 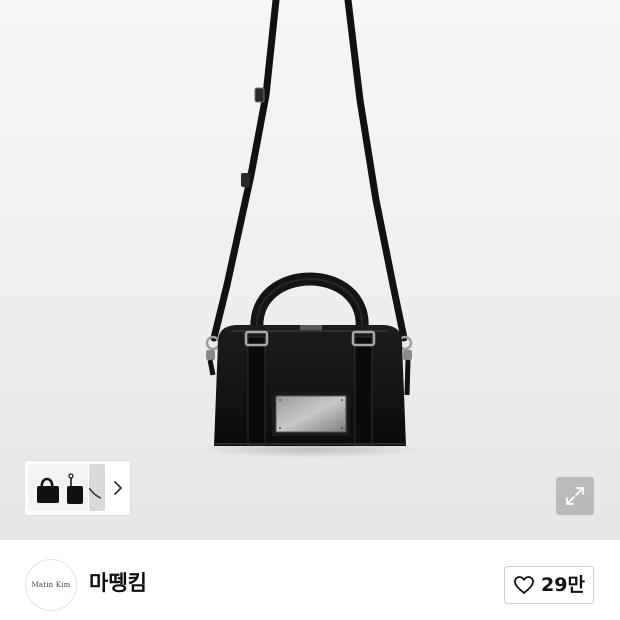 I want to click on like-button: 29만, so click(x=549, y=585).